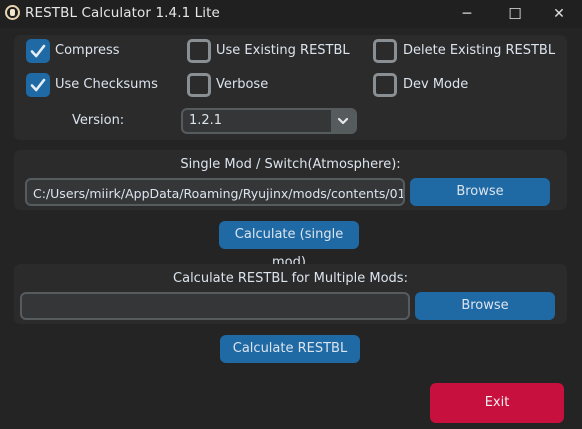 Image resolution: width=582 pixels, height=429 pixels. What do you see at coordinates (269, 121) in the screenshot?
I see `version-dropdown: 1.2.1` at bounding box center [269, 121].